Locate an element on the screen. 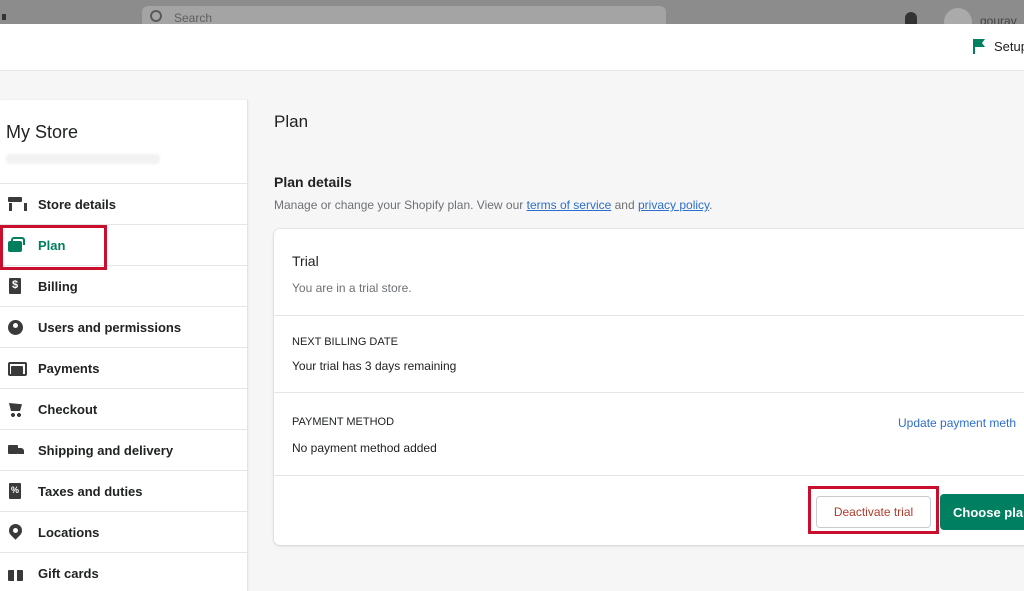 This screenshot has width=1024, height=591. setup-guide-button: Setup is located at coordinates (998, 46).